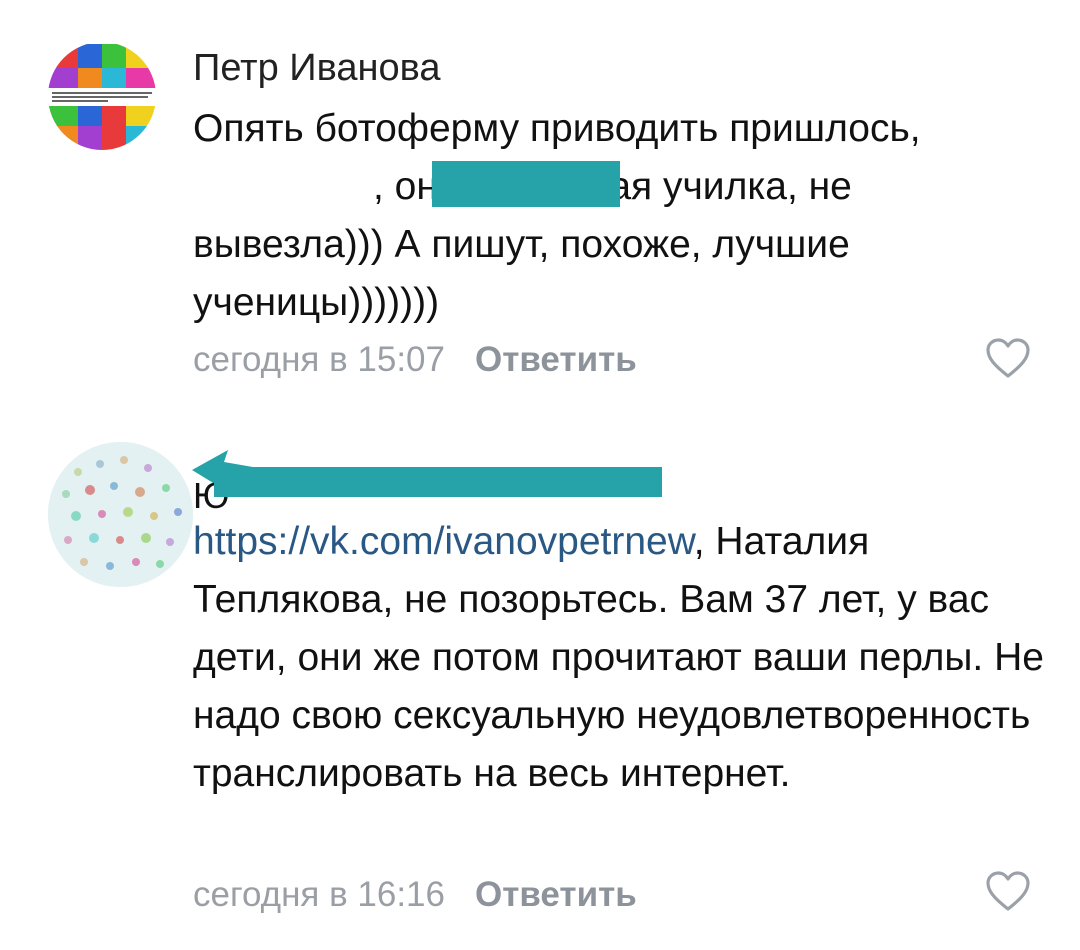  I want to click on comment-meta: сегодня в 15:07 Ответить, so click(415, 360).